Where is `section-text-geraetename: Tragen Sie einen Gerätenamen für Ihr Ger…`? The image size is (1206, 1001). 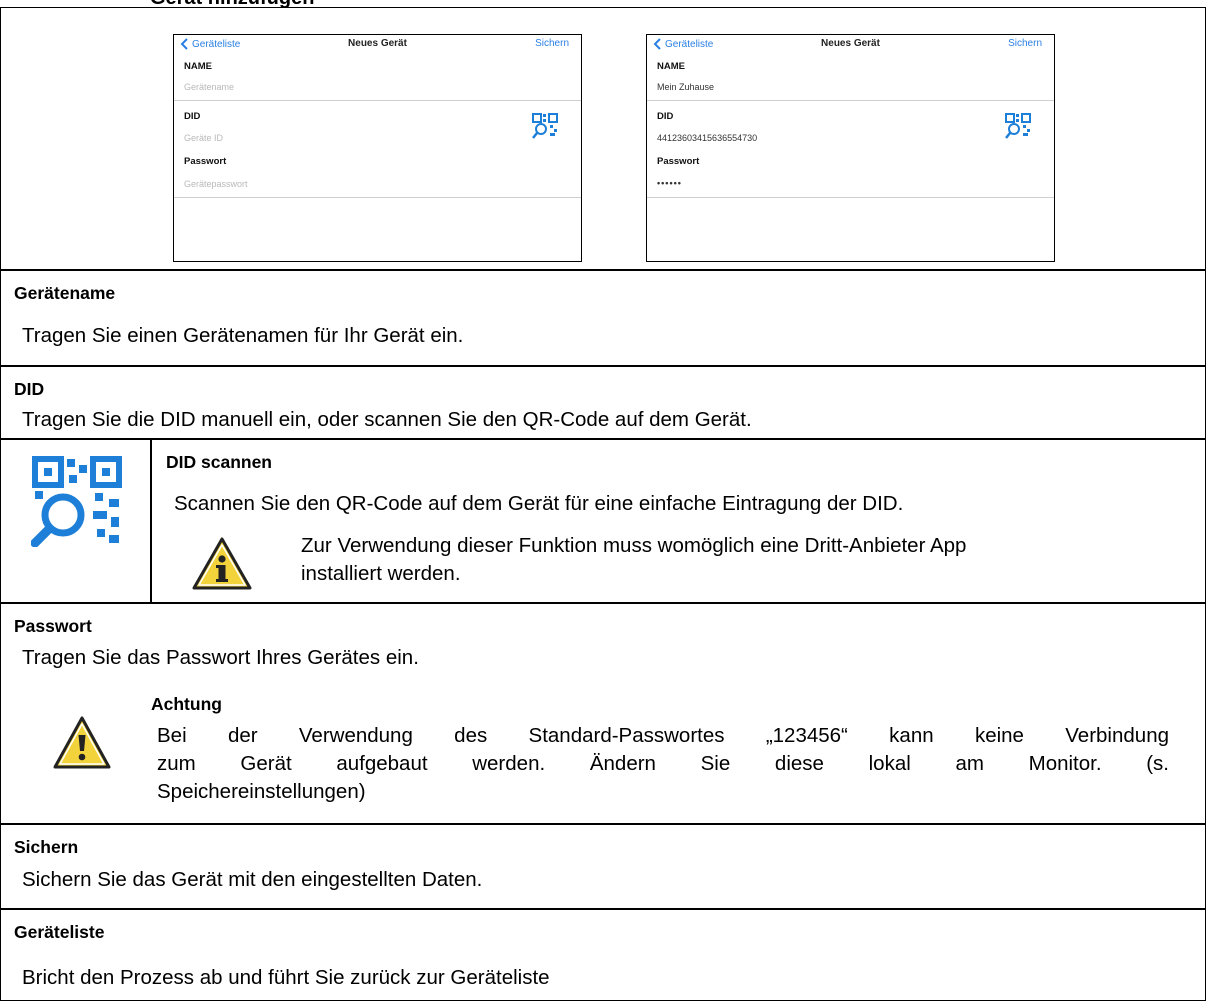 section-text-geraetename: Tragen Sie einen Gerätenamen für Ihr Ger… is located at coordinates (243, 335).